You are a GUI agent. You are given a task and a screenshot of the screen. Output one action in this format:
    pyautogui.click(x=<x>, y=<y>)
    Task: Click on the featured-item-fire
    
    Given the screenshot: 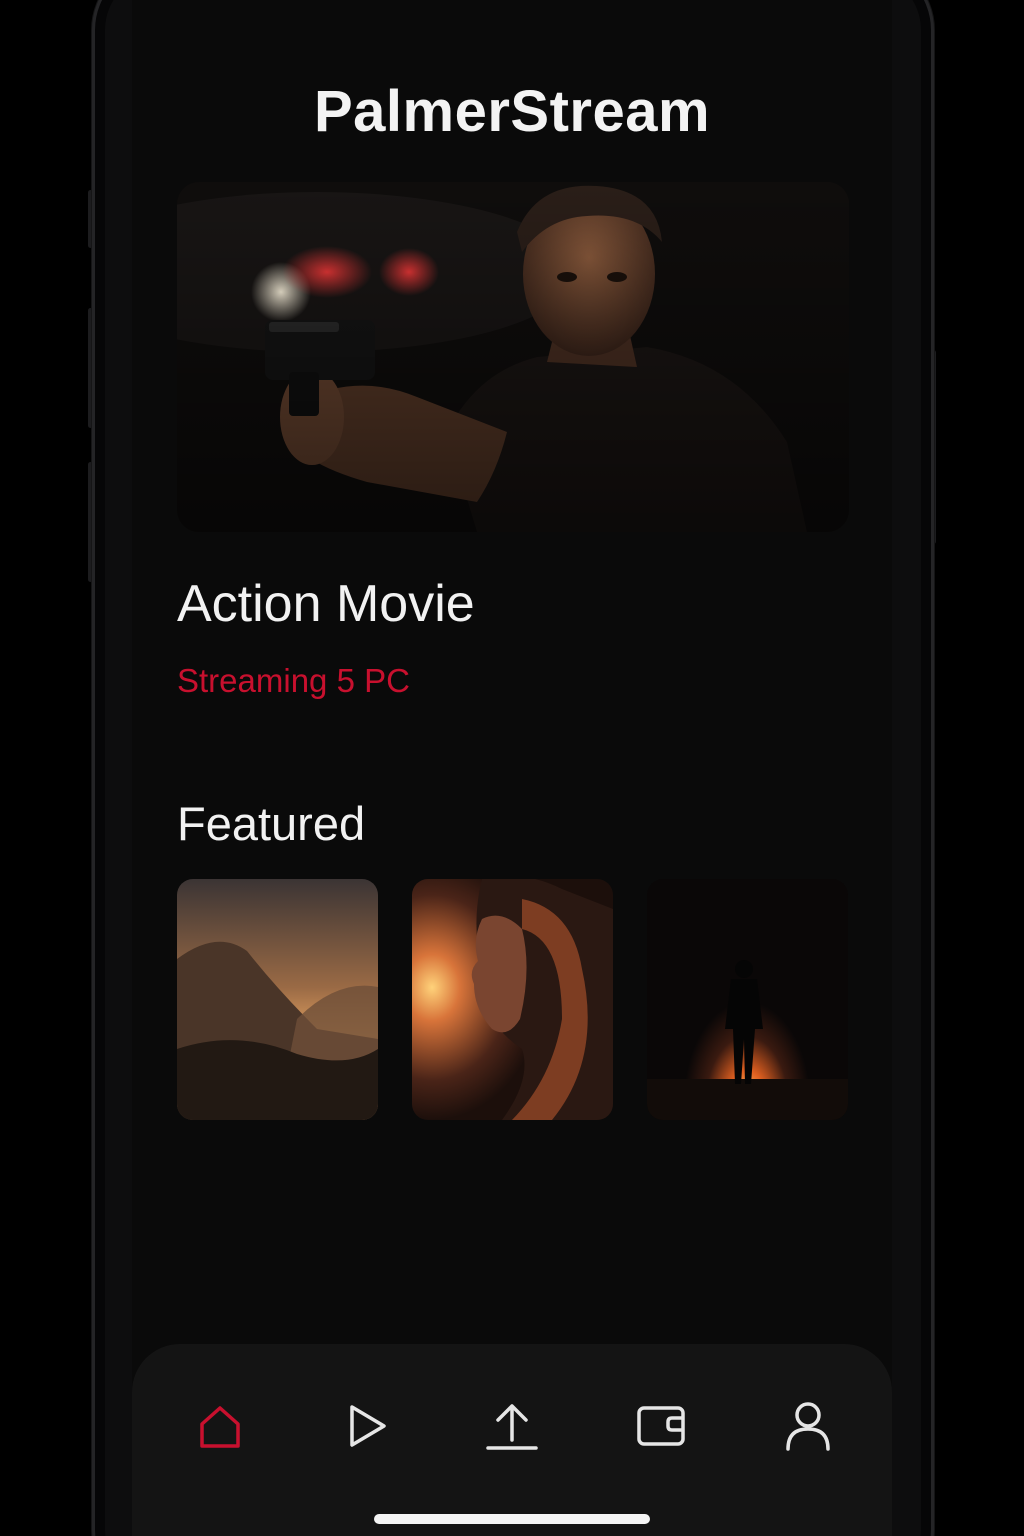 What is the action you would take?
    pyautogui.click(x=747, y=999)
    